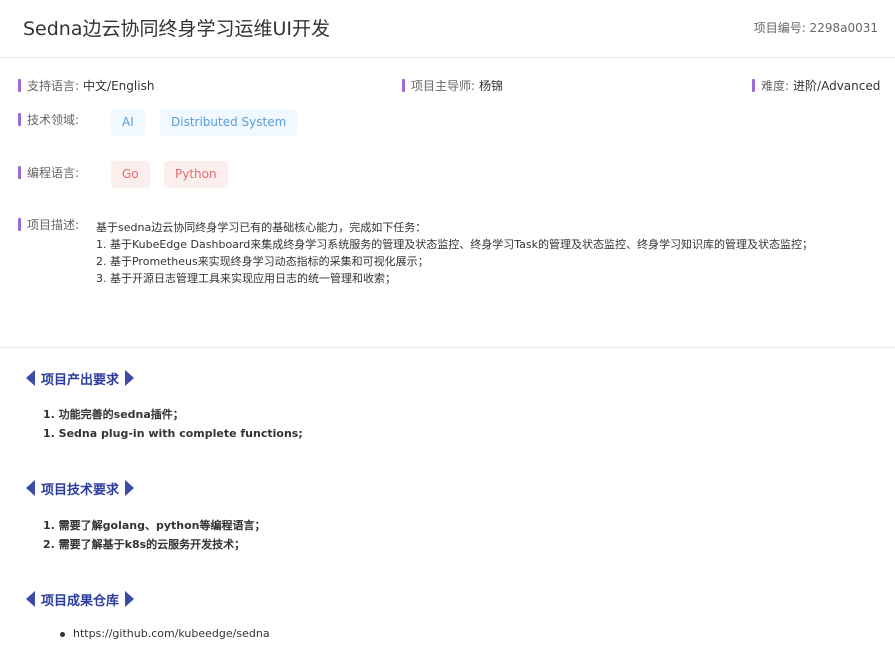  I want to click on prog-lang-label-text: 编程语言:, so click(53, 173).